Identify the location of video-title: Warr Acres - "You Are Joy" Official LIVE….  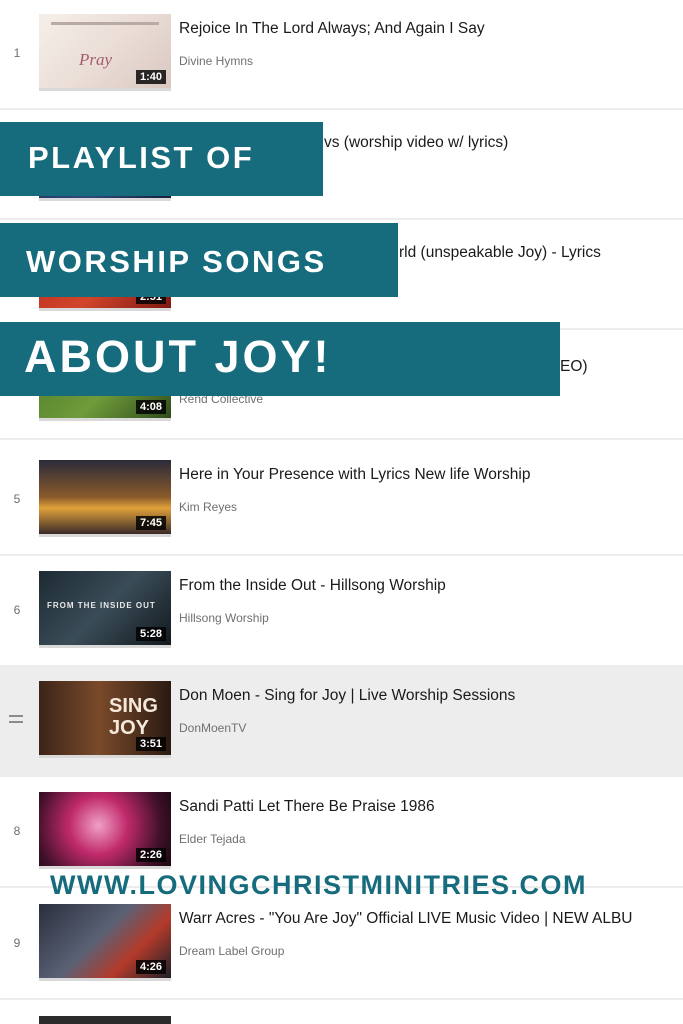
(406, 919).